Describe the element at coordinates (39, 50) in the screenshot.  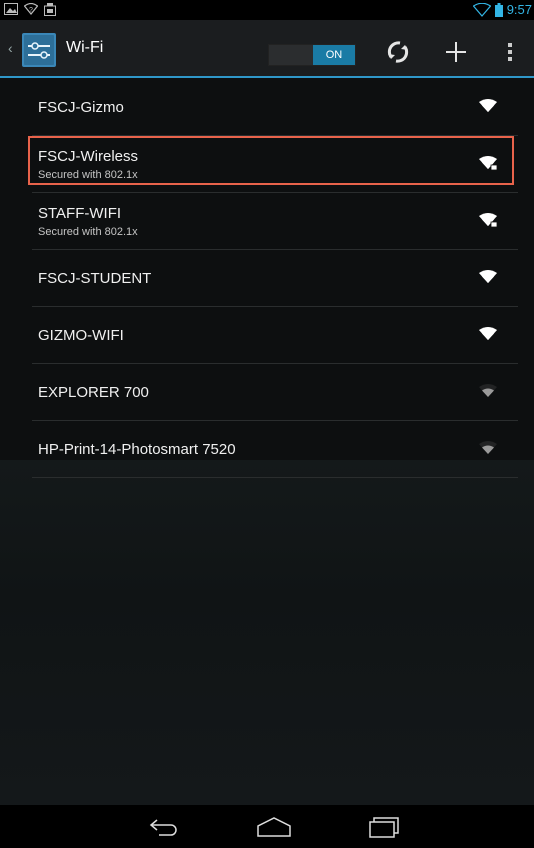
I see `settings-app-icon` at that location.